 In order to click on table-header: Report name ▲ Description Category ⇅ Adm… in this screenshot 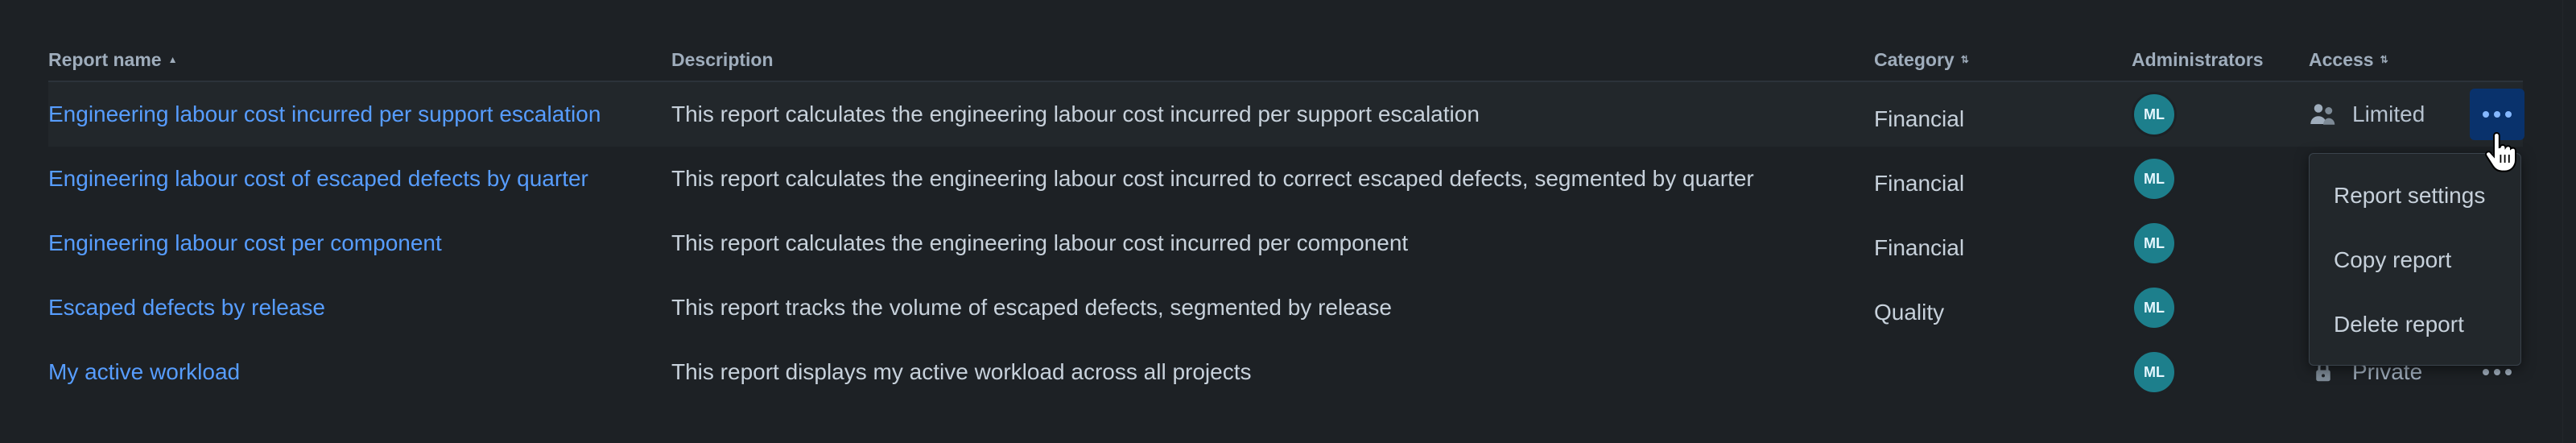, I will do `click(1285, 60)`.